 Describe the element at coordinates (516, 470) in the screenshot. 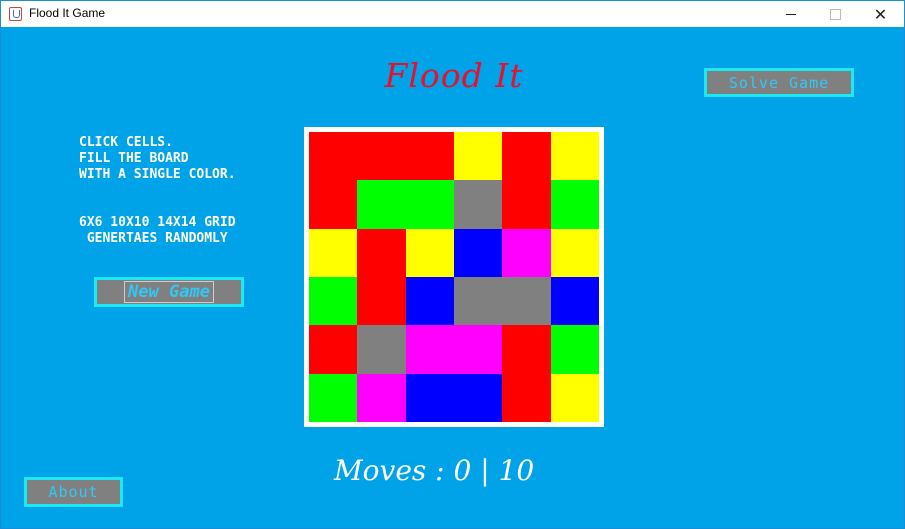

I see `max-moves-value: 10` at that location.